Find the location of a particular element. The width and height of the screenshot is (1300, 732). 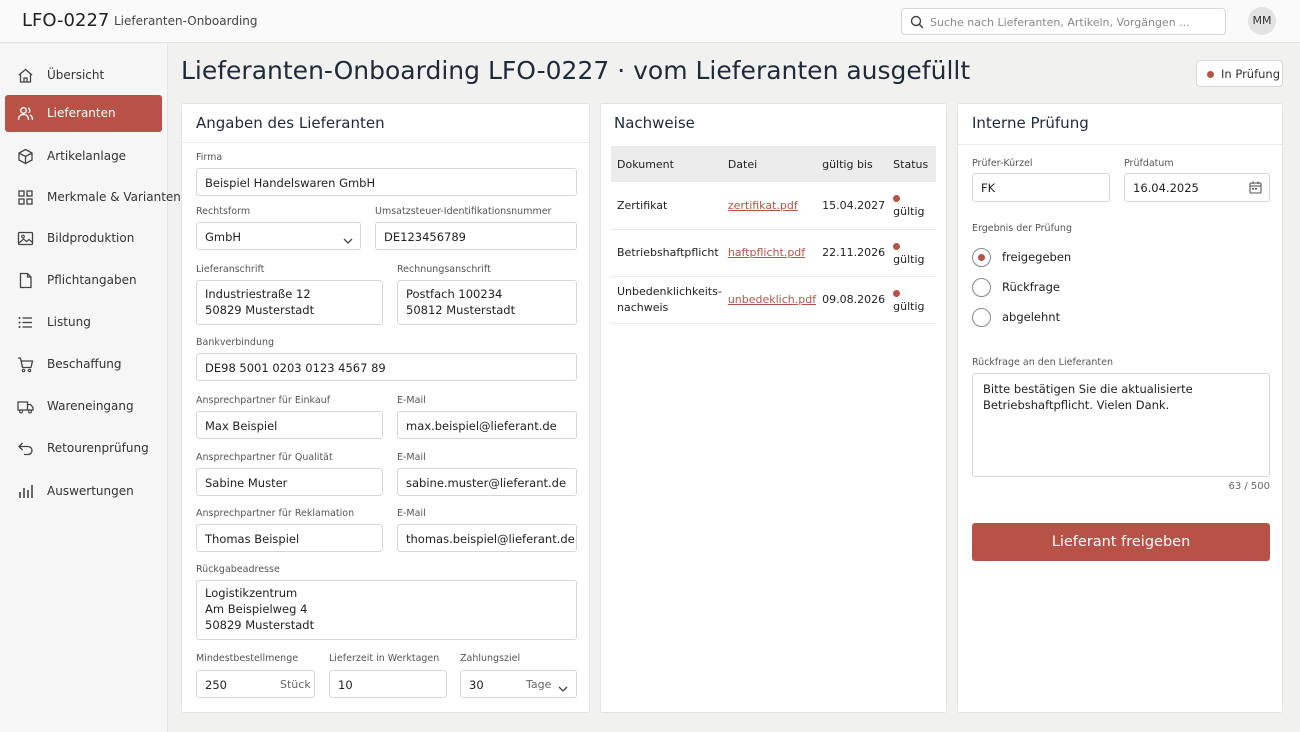

sidebar-item-artikelanlage: Artikelanlage is located at coordinates (83, 156).